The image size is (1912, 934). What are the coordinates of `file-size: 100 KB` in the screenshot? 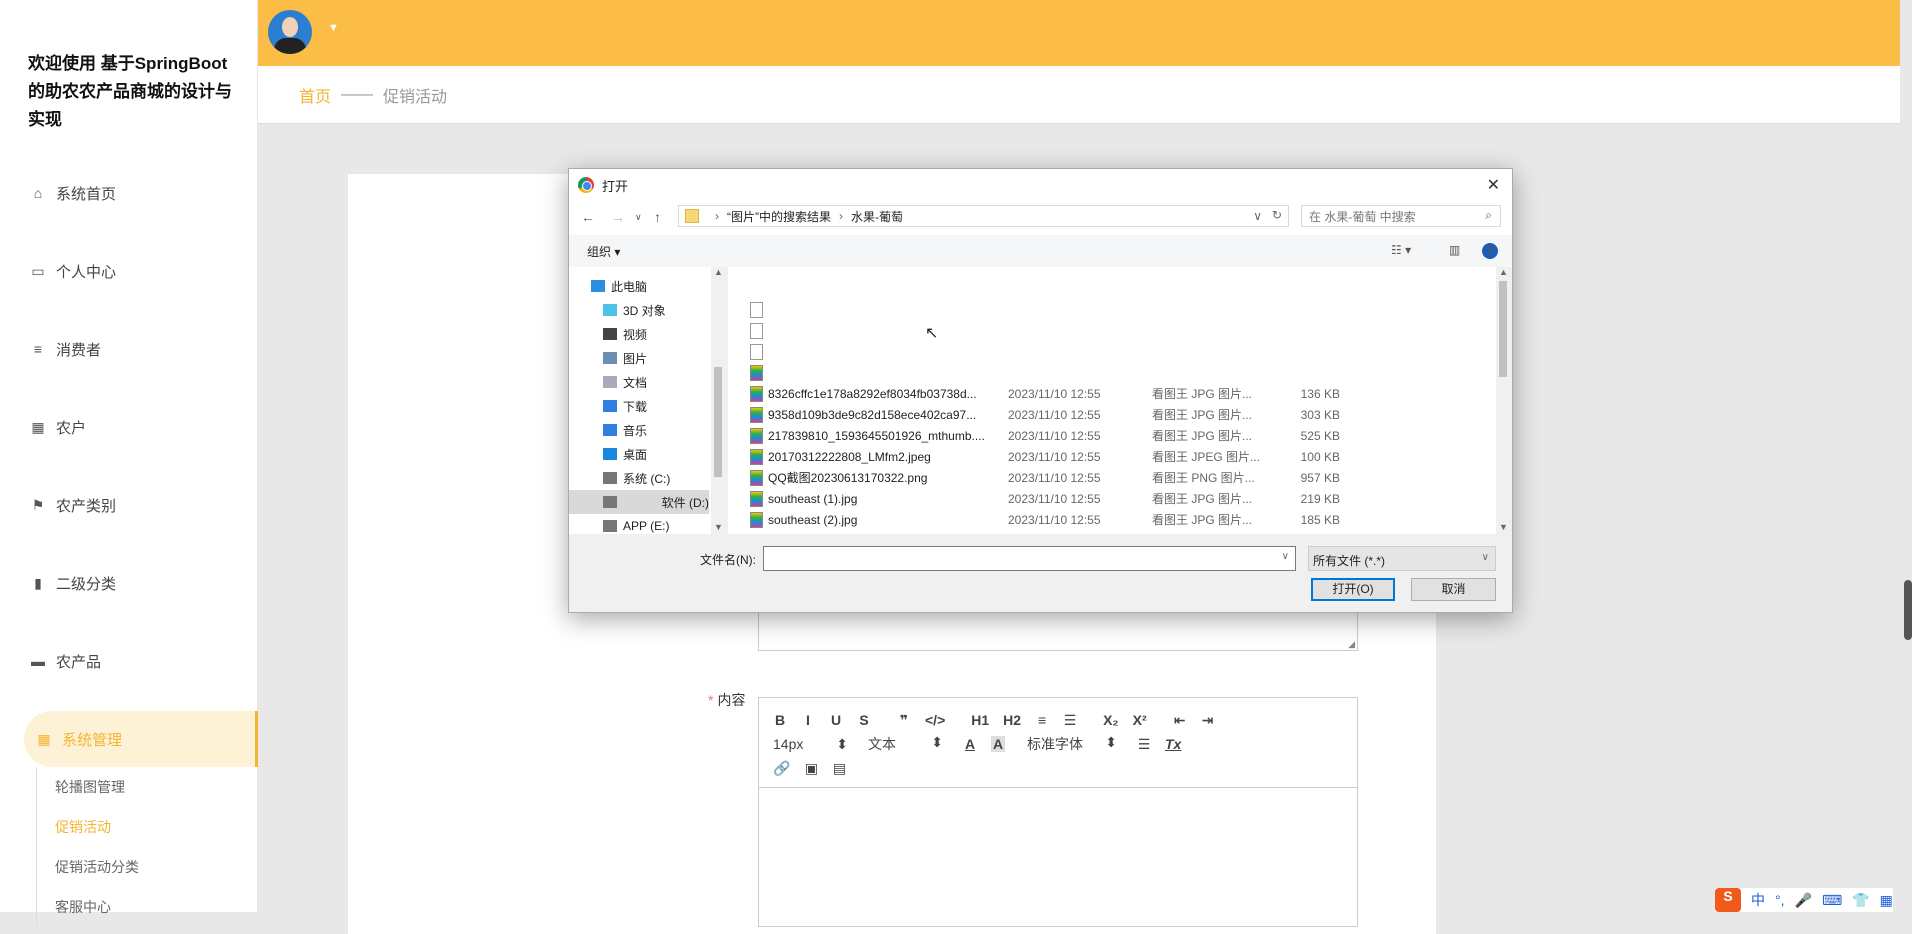 It's located at (1320, 456).